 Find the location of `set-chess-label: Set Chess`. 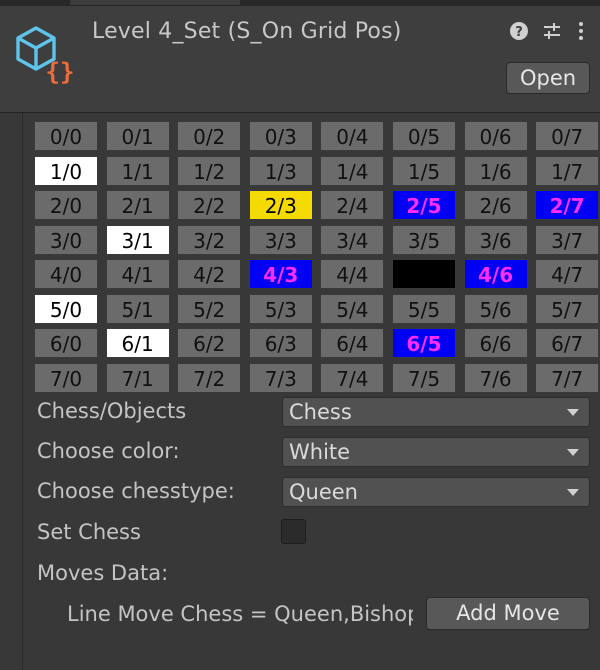

set-chess-label: Set Chess is located at coordinates (89, 532).